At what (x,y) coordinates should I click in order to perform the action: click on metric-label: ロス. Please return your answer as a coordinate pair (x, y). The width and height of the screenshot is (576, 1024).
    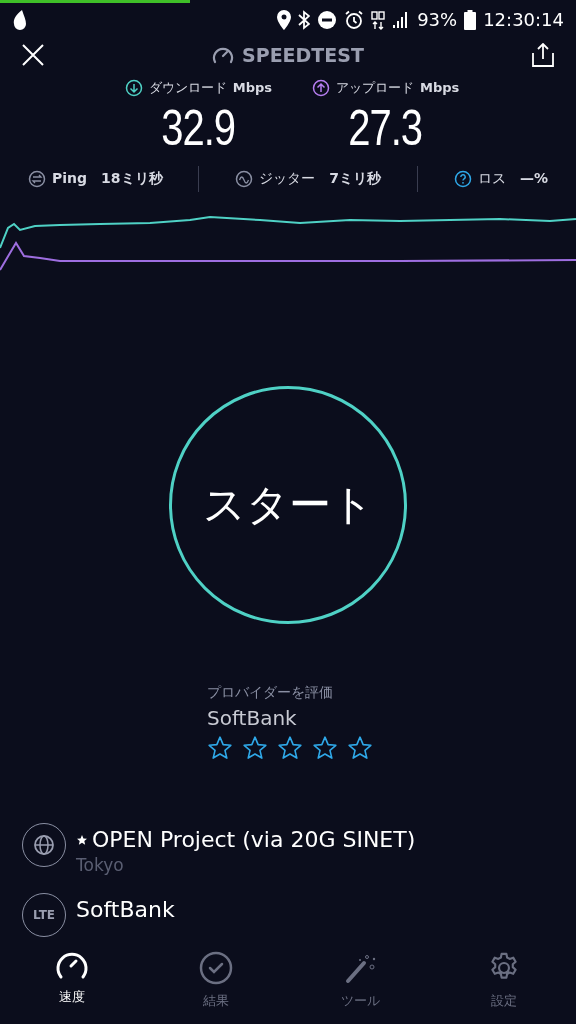
    Looking at the image, I should click on (491, 178).